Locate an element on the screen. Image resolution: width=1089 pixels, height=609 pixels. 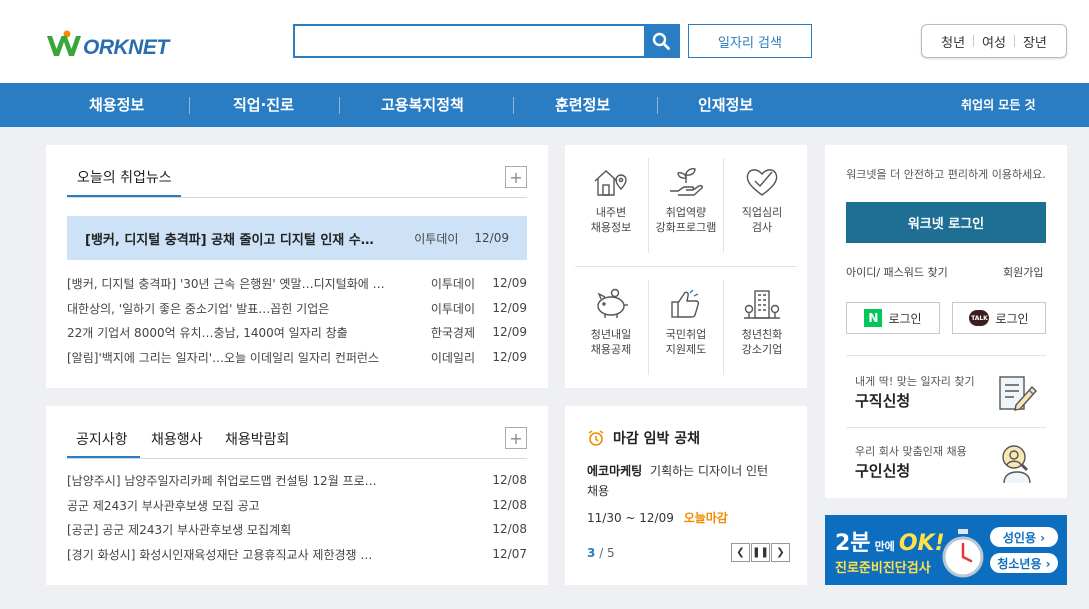
main-nav: 채용정보 직업·진로 고용복지정책 훈련정보 인재정보 취업의 모든 것 is located at coordinates (544, 105).